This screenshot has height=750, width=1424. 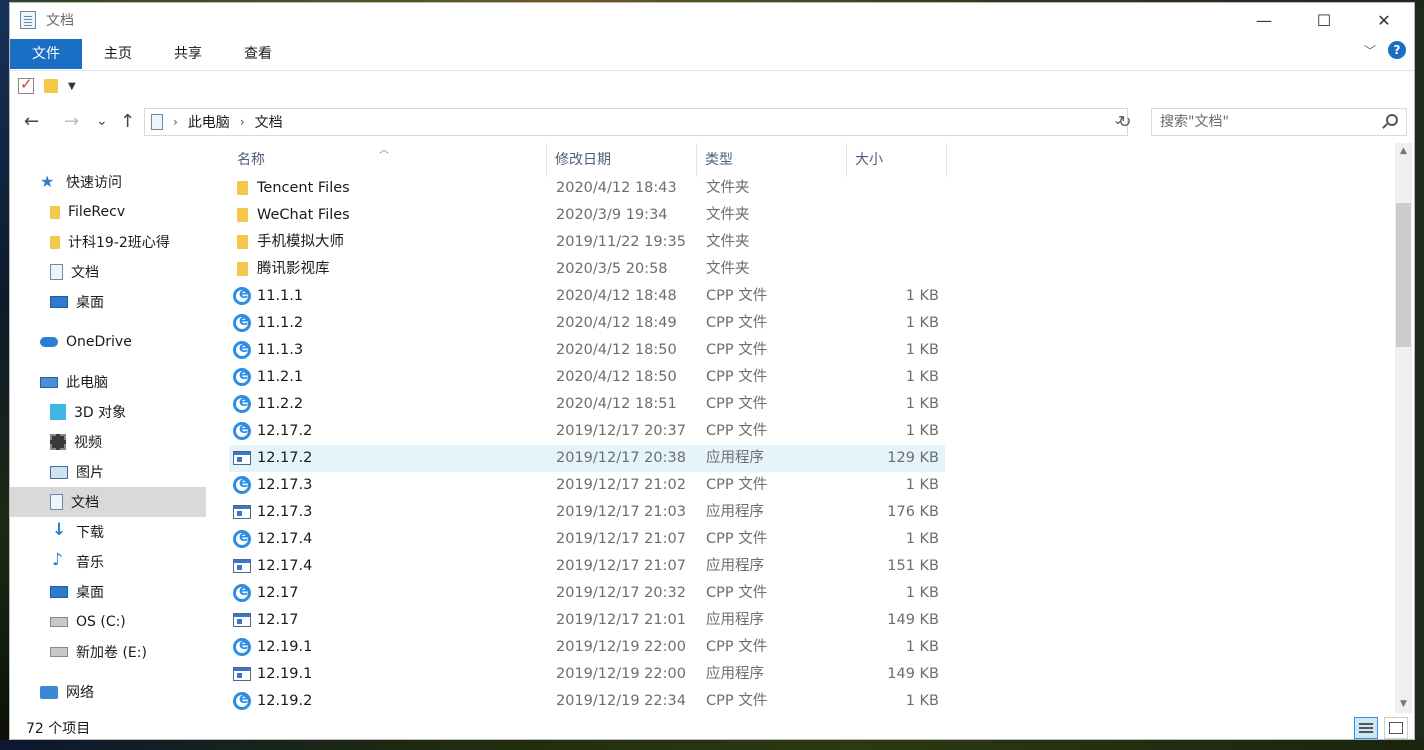 What do you see at coordinates (285, 674) in the screenshot?
I see `file-name: 12.19.1` at bounding box center [285, 674].